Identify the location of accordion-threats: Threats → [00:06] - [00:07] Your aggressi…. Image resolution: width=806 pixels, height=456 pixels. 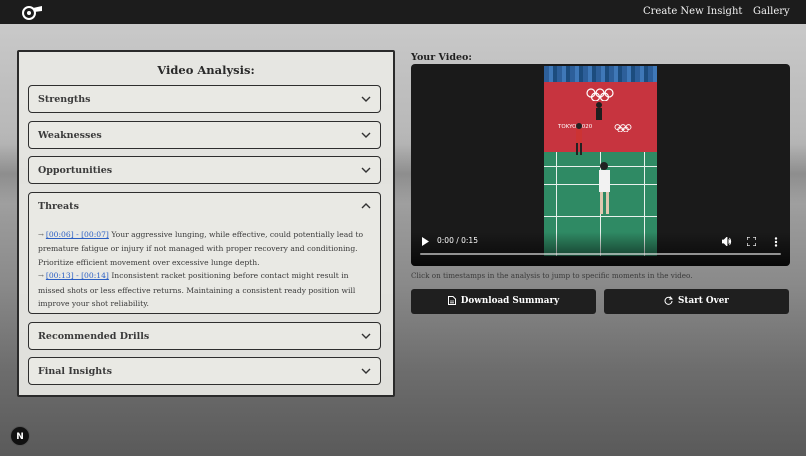
(204, 253).